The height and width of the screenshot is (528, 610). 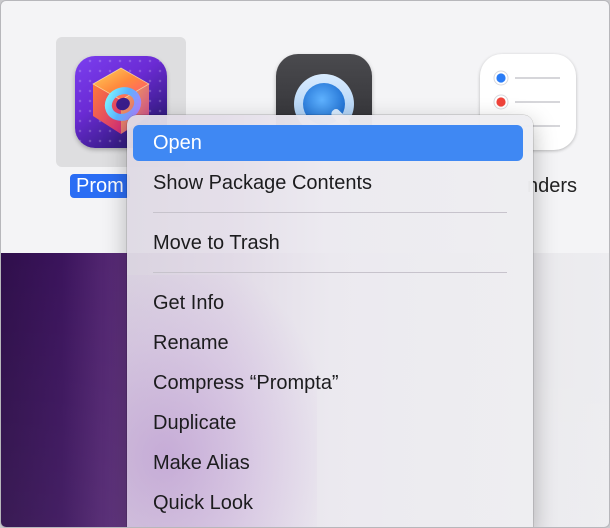 I want to click on menu-item-make-alias: Make Alias, so click(x=328, y=463).